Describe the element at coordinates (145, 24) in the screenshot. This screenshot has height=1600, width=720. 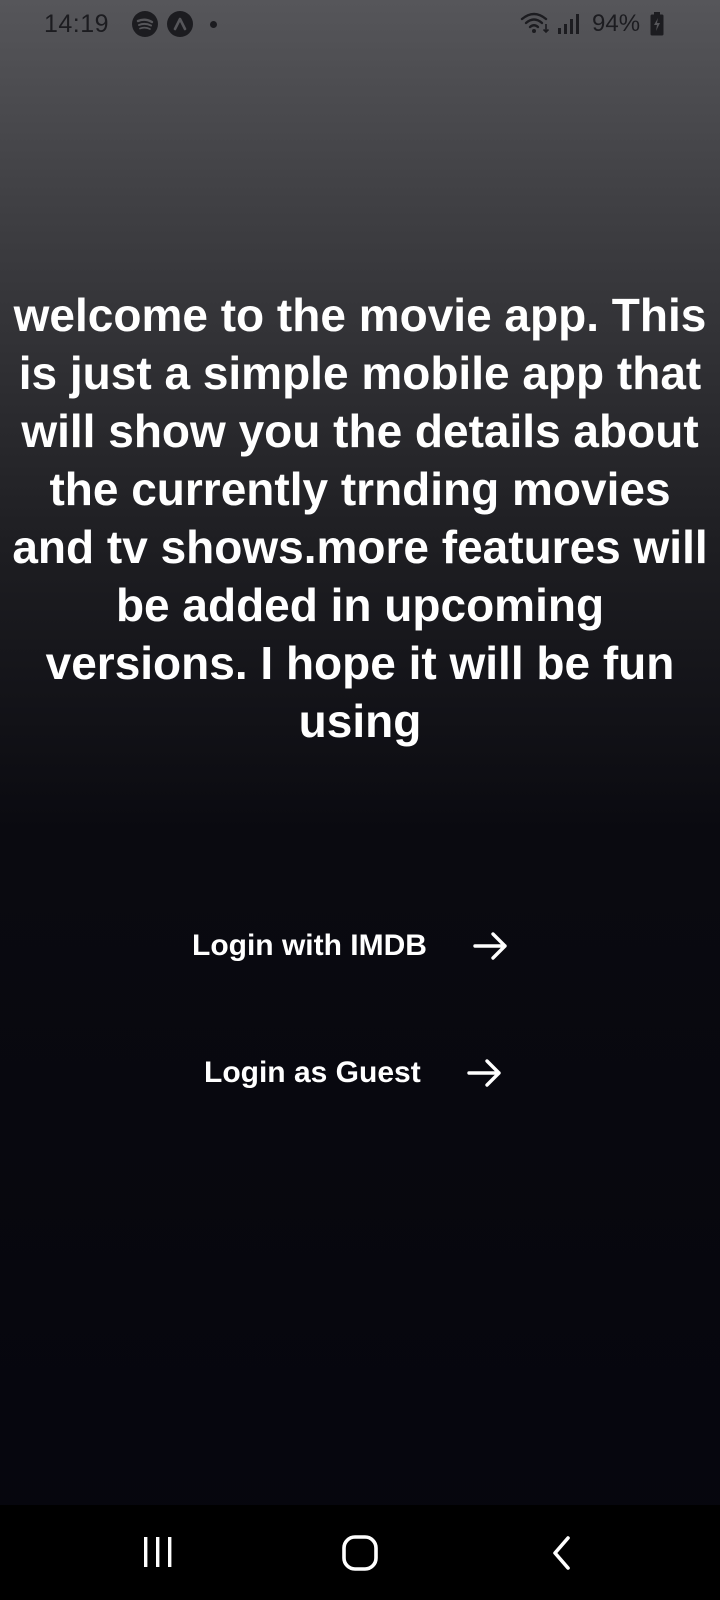
I see `spotify-icon` at that location.